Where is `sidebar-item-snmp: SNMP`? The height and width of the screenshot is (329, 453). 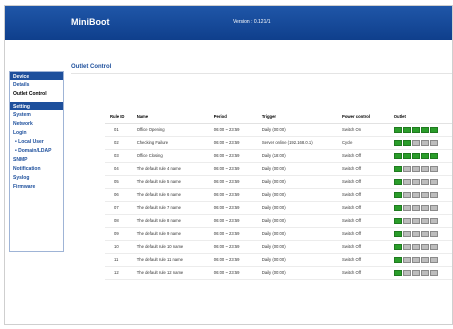
sidebar-item-snmp: SNMP is located at coordinates (36, 159).